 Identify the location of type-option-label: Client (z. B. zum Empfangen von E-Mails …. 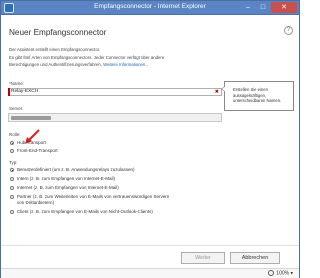
(85, 211).